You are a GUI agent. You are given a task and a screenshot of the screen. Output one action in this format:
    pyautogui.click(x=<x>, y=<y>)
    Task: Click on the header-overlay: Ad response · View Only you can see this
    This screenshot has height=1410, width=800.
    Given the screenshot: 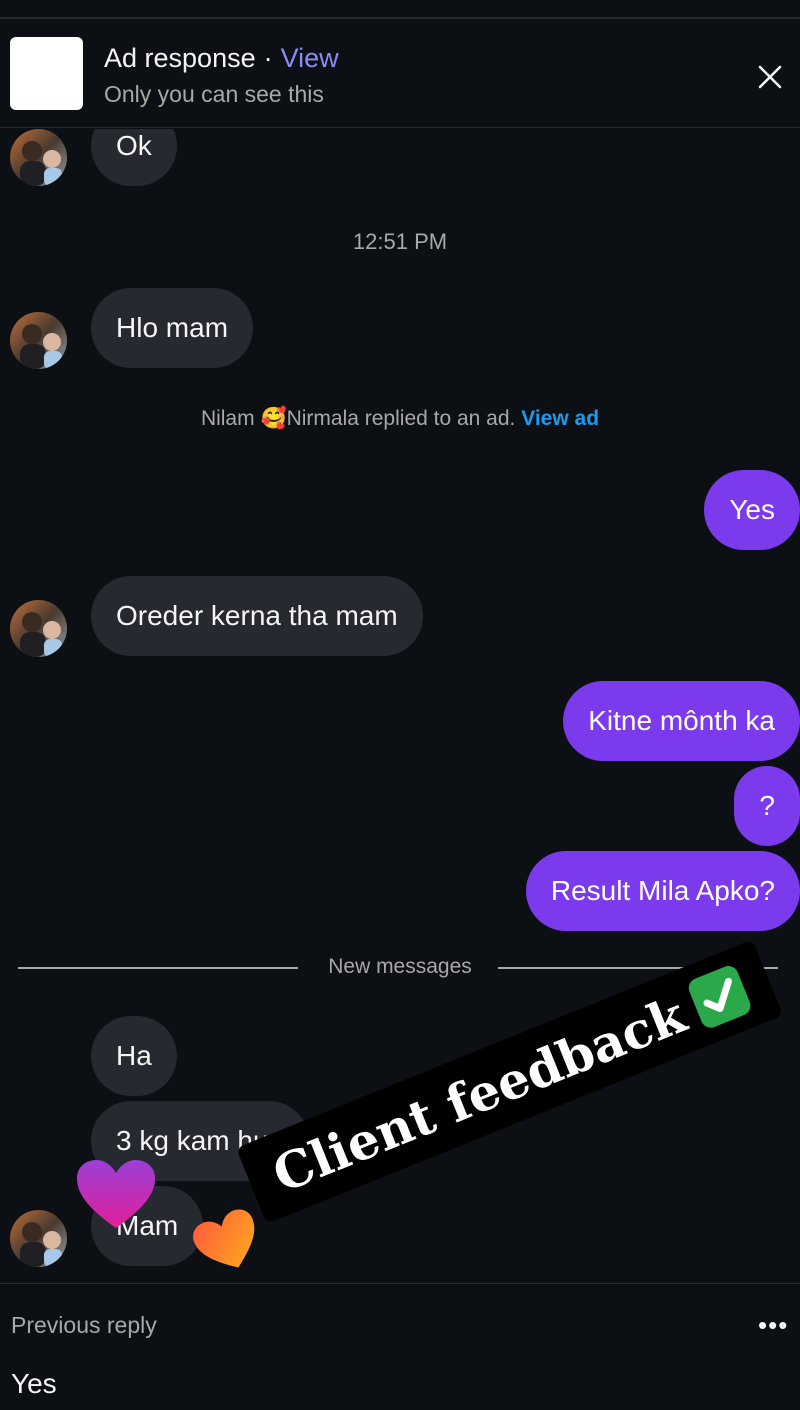 What is the action you would take?
    pyautogui.click(x=400, y=73)
    